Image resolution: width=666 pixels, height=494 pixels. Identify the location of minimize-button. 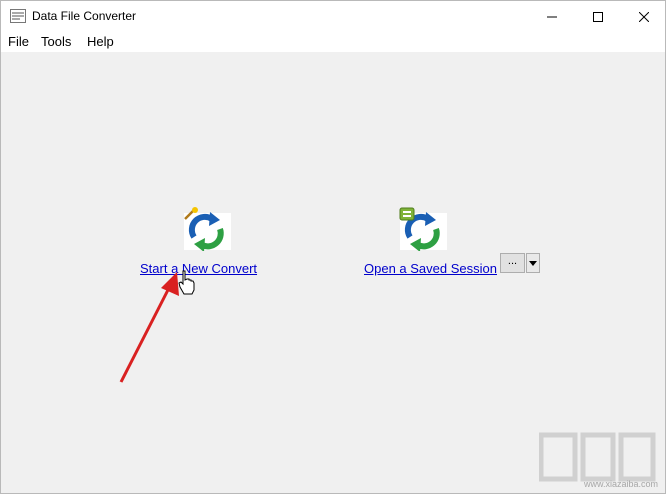
(552, 16).